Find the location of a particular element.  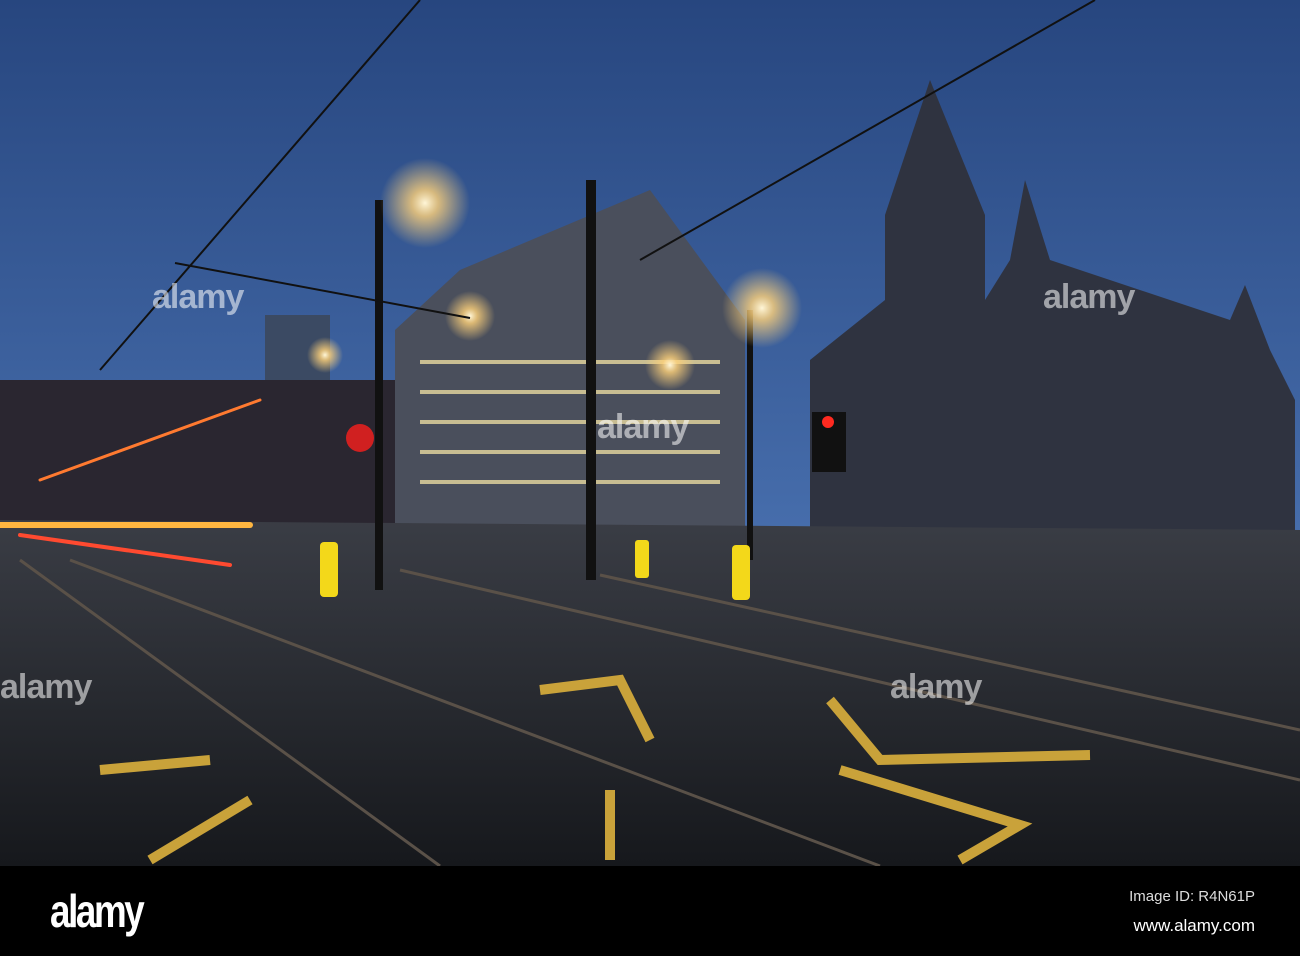

no-entry-sign is located at coordinates (360, 438).